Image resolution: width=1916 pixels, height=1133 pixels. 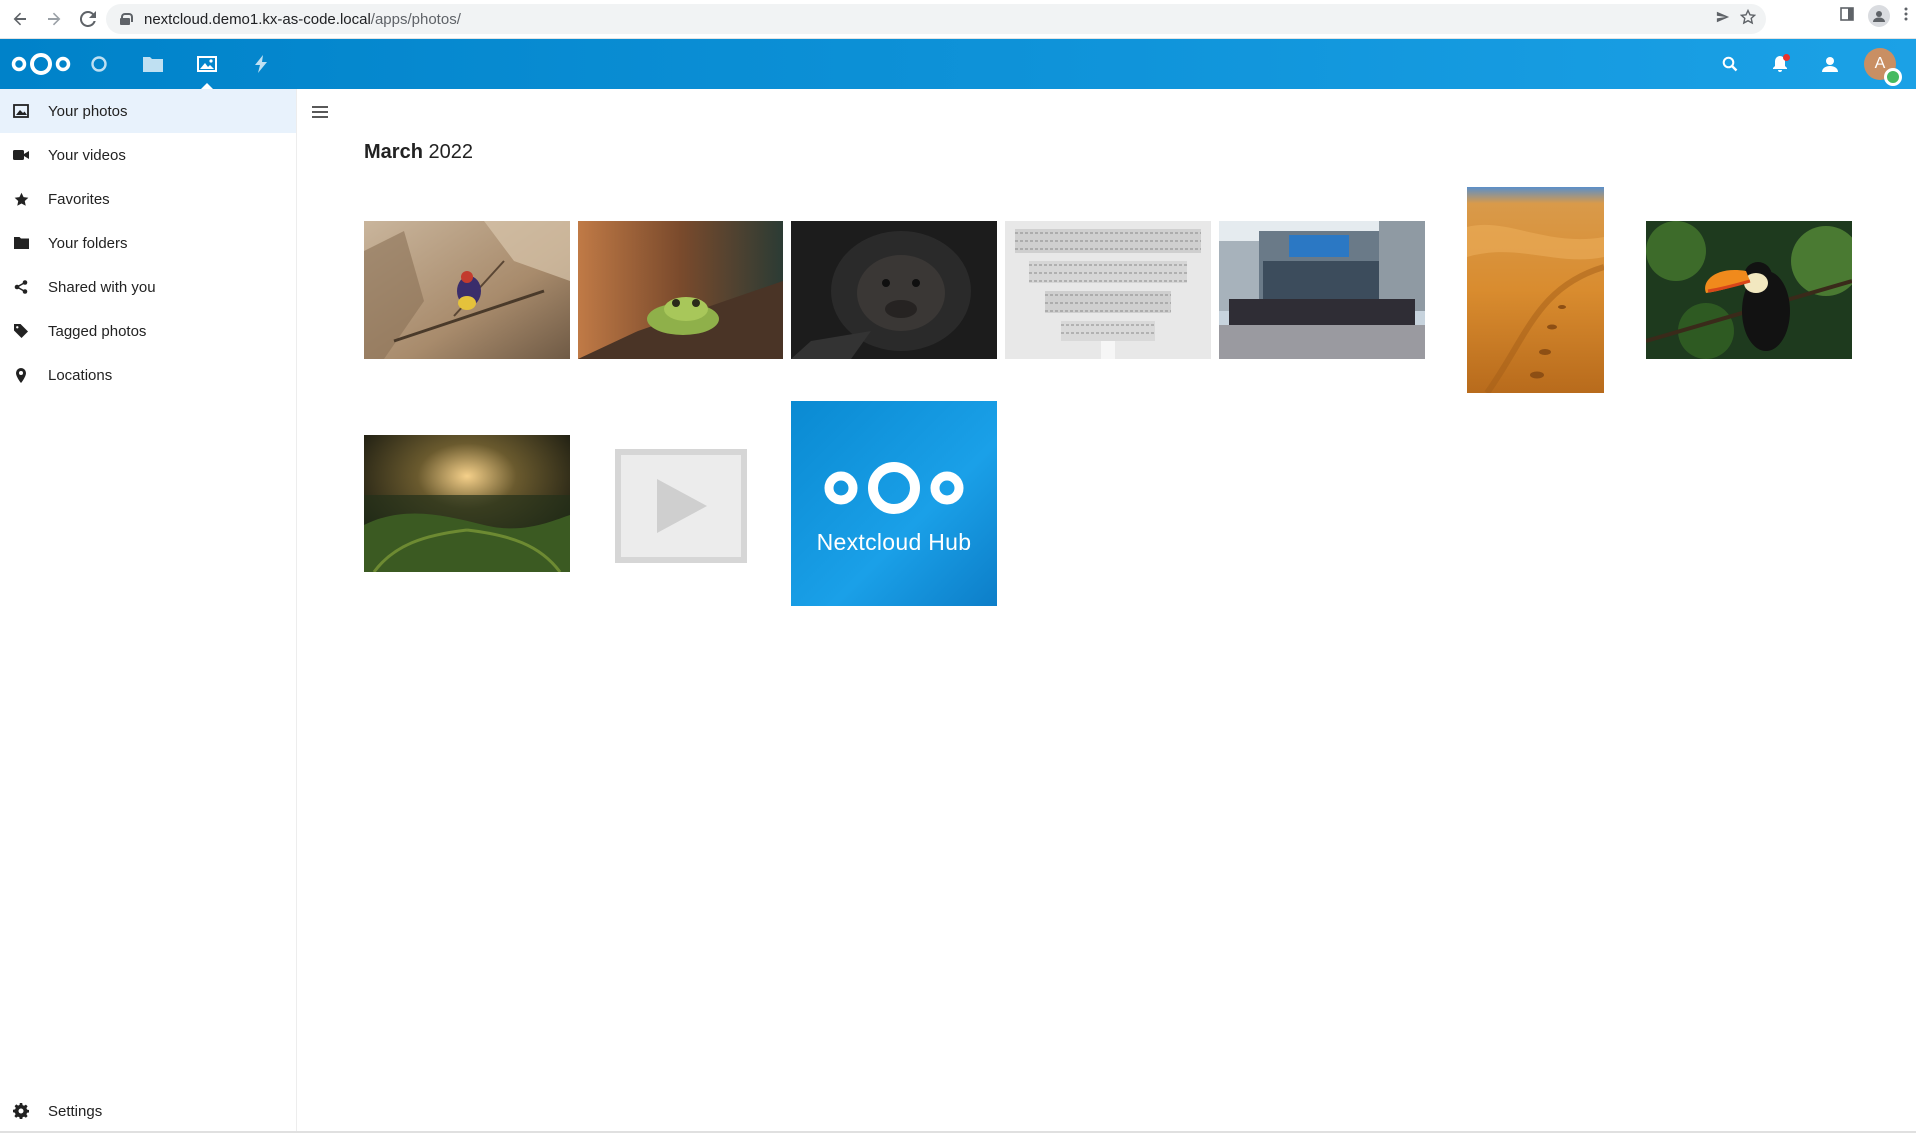 I want to click on browser-profile-icon, so click(x=1879, y=16).